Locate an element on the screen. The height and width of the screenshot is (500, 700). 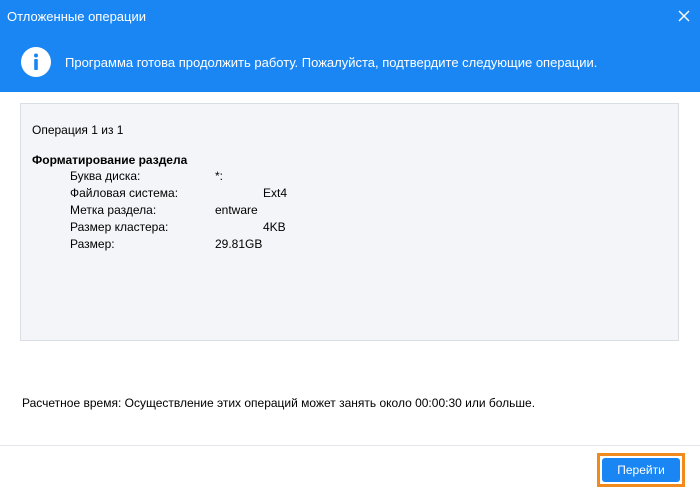
close-icon is located at coordinates (684, 16).